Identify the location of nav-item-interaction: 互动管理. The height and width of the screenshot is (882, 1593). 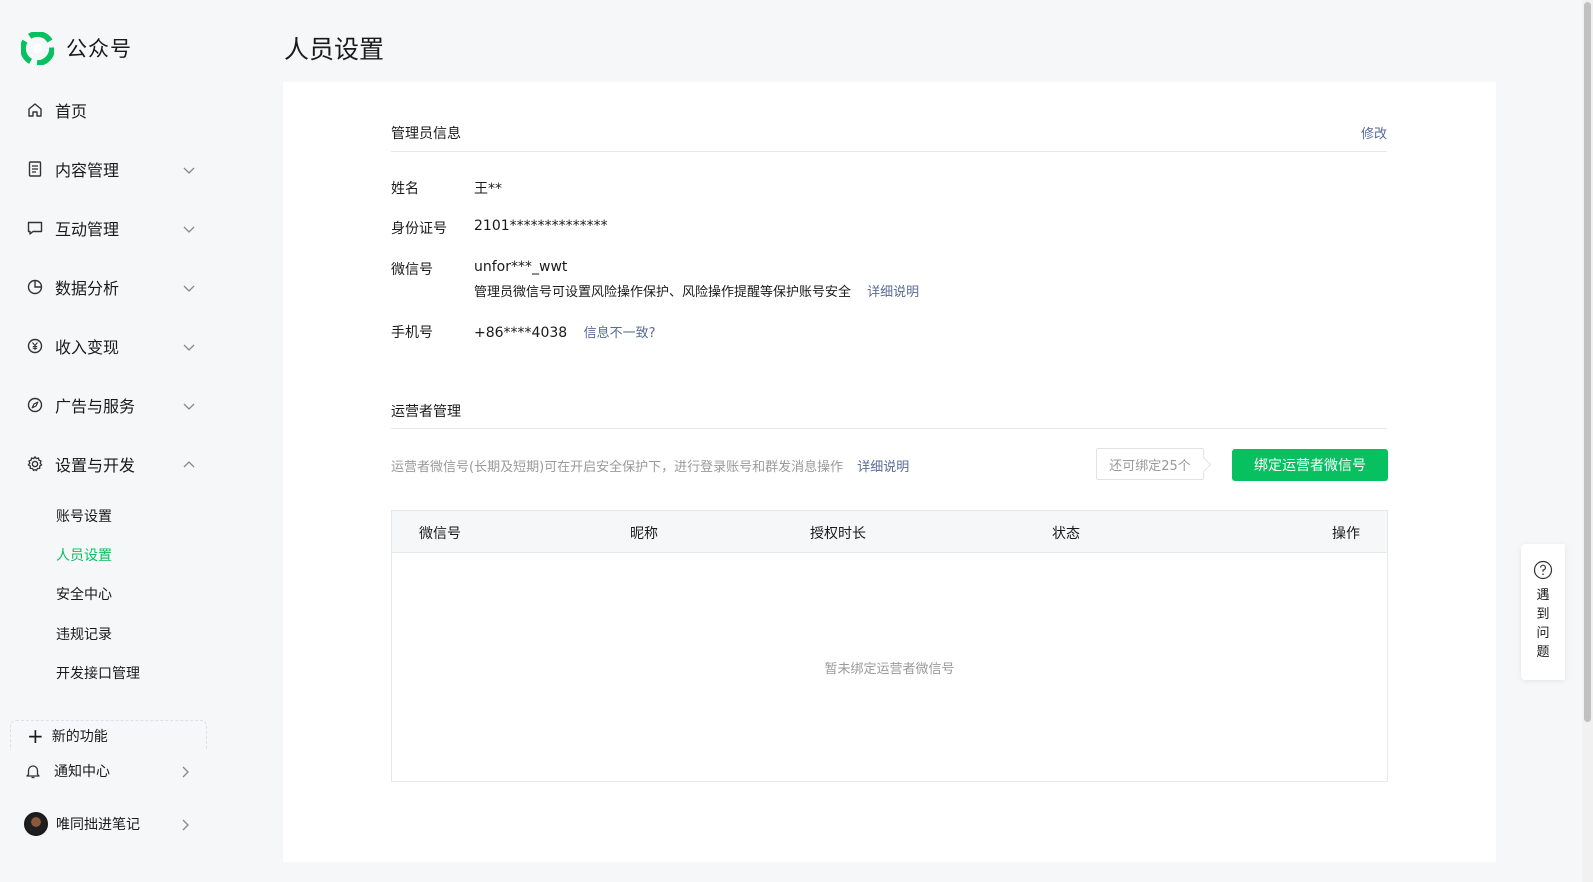
(111, 228).